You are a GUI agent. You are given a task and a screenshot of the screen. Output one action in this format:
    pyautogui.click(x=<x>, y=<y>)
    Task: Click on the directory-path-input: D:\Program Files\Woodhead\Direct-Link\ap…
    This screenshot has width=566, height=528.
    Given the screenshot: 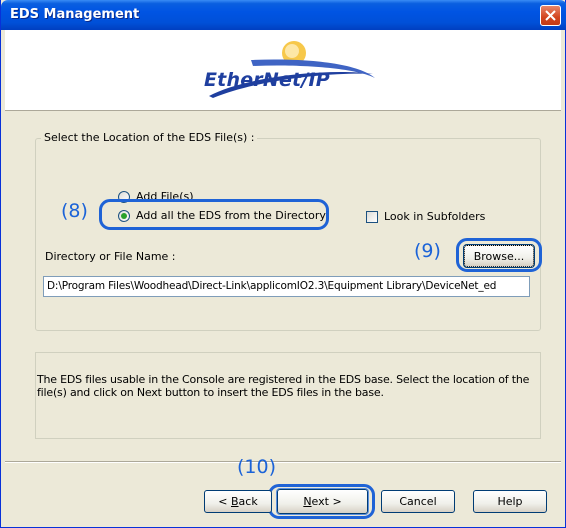 What is the action you would take?
    pyautogui.click(x=286, y=286)
    